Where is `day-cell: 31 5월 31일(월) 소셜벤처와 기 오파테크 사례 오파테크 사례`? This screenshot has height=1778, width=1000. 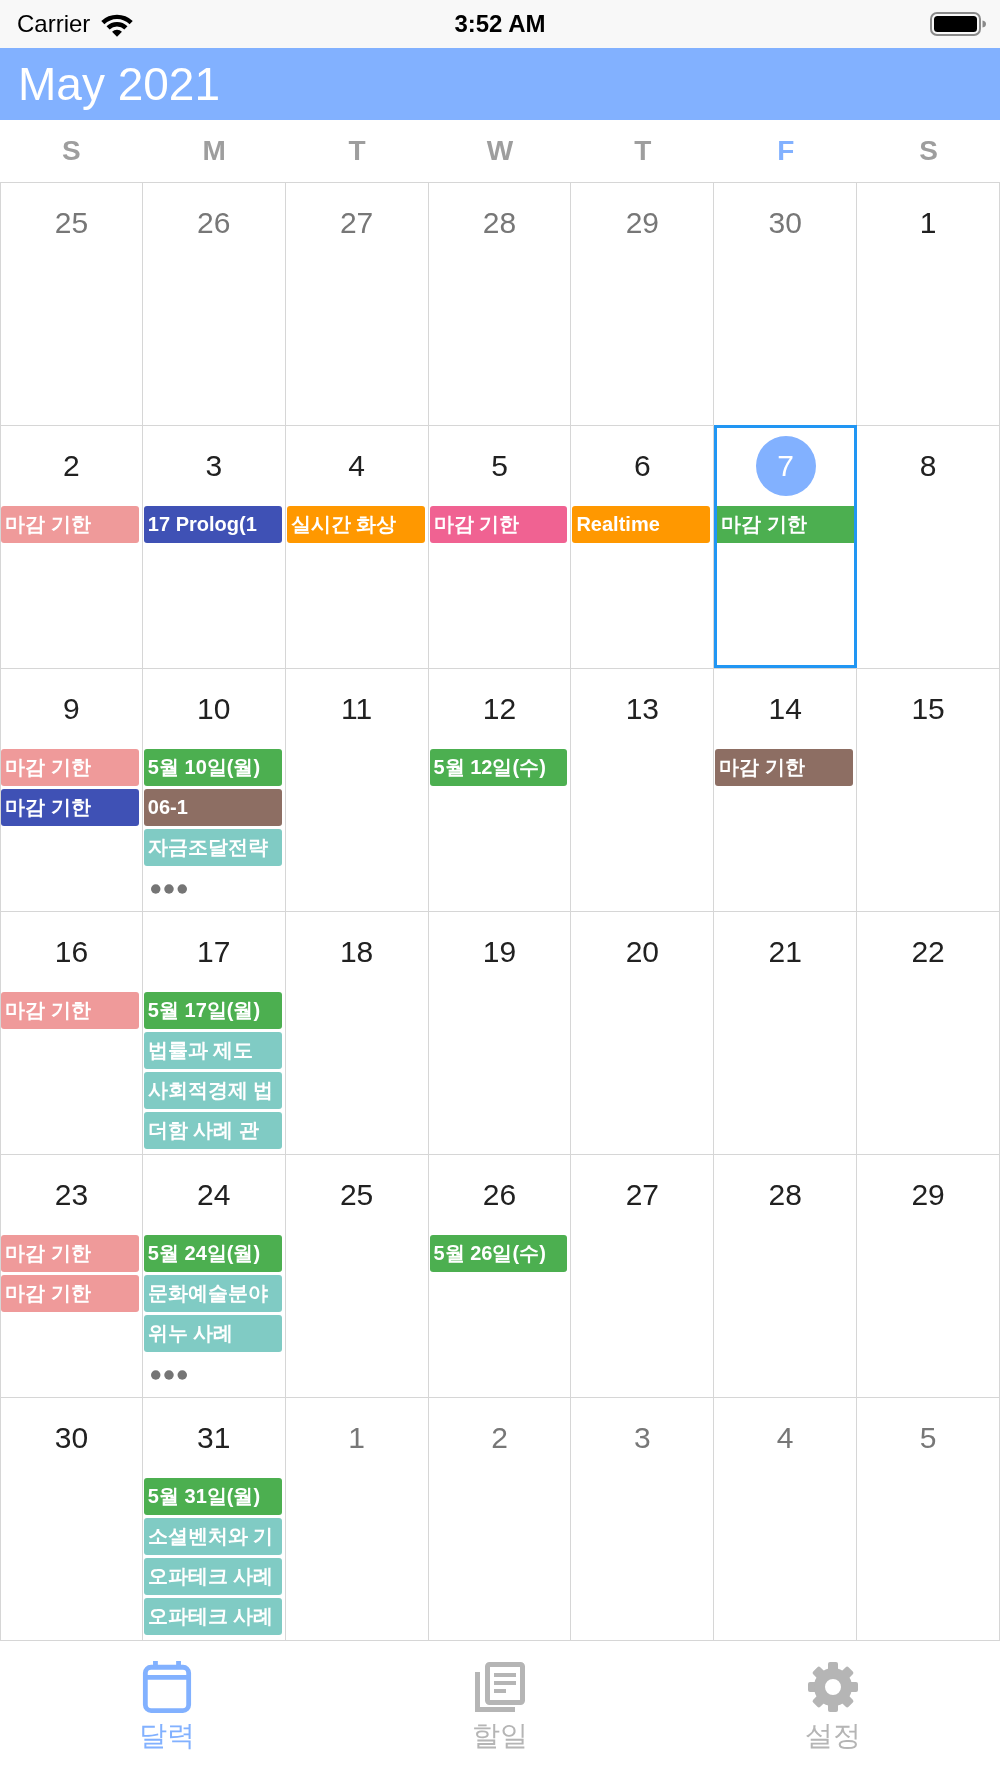 day-cell: 31 5월 31일(월) 소셜벤처와 기 오파테크 사례 오파테크 사례 is located at coordinates (214, 1518).